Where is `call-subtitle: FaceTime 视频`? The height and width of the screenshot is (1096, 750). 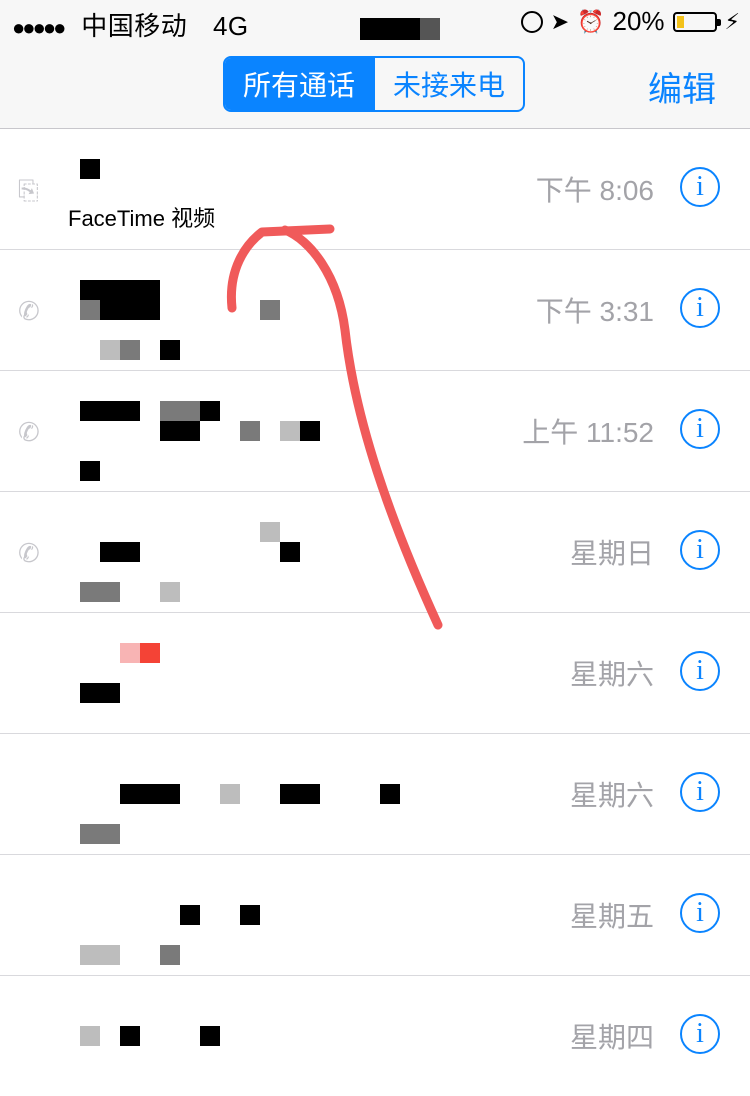 call-subtitle: FaceTime 视频 is located at coordinates (142, 218).